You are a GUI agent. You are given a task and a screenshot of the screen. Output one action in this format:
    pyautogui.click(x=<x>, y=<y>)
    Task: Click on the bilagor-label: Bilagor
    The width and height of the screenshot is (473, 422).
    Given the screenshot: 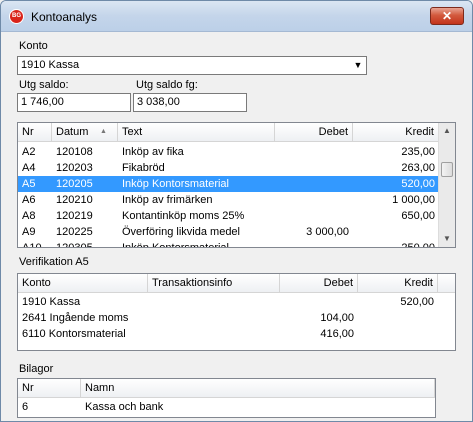 What is the action you would take?
    pyautogui.click(x=36, y=369)
    